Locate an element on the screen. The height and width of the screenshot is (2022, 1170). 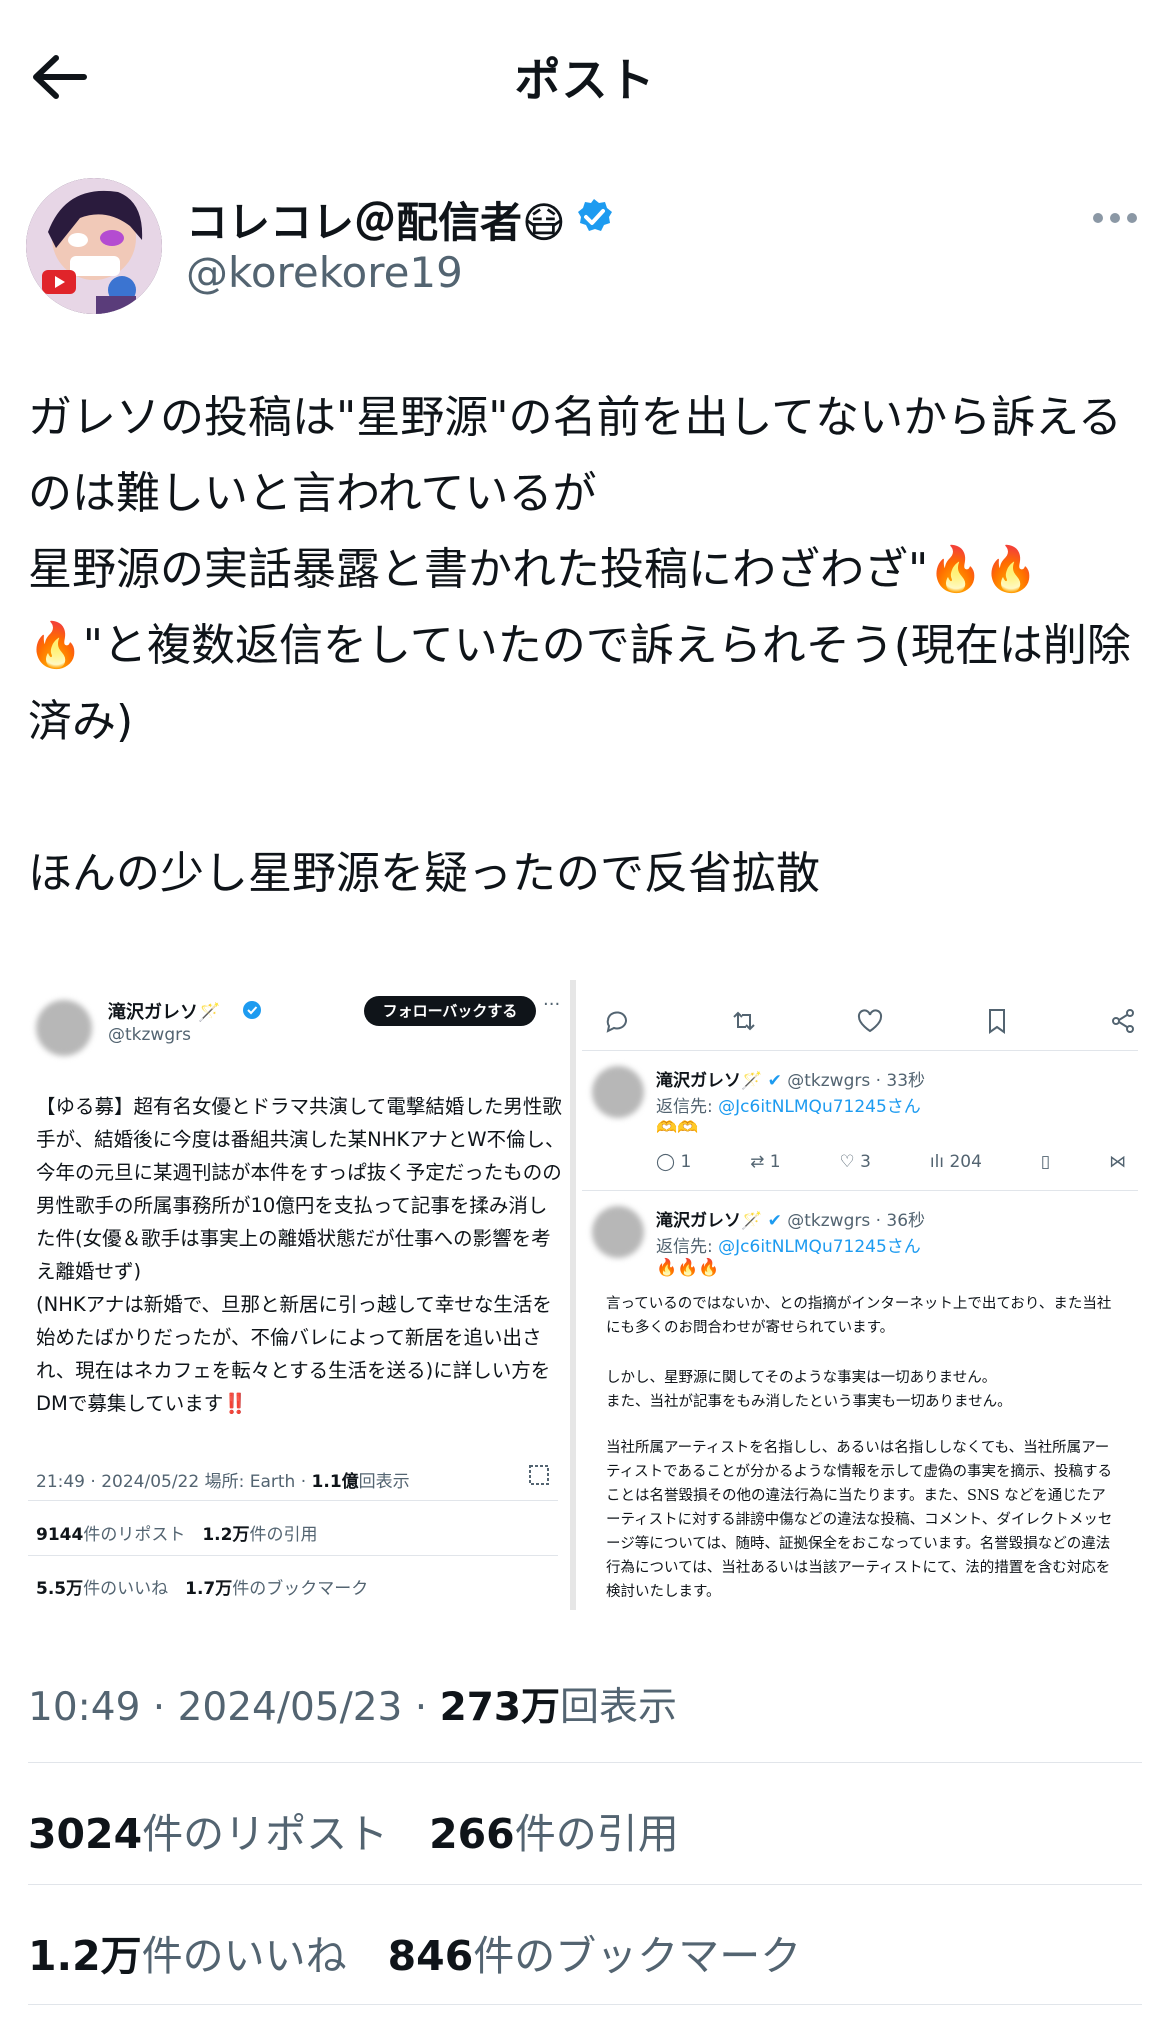
reply1-views: 204 is located at coordinates (965, 1162).